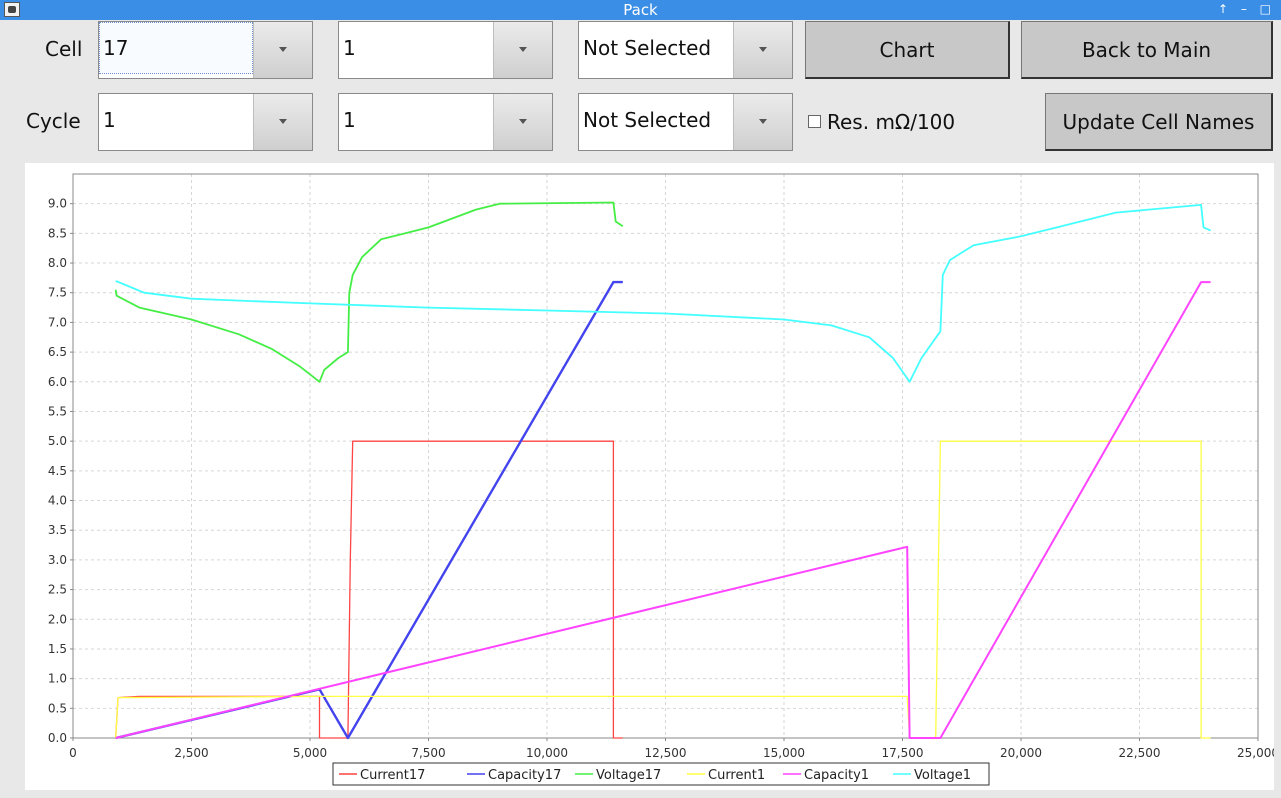 Image resolution: width=1281 pixels, height=798 pixels. What do you see at coordinates (57, 471) in the screenshot?
I see `y-tick-label: 4.5` at bounding box center [57, 471].